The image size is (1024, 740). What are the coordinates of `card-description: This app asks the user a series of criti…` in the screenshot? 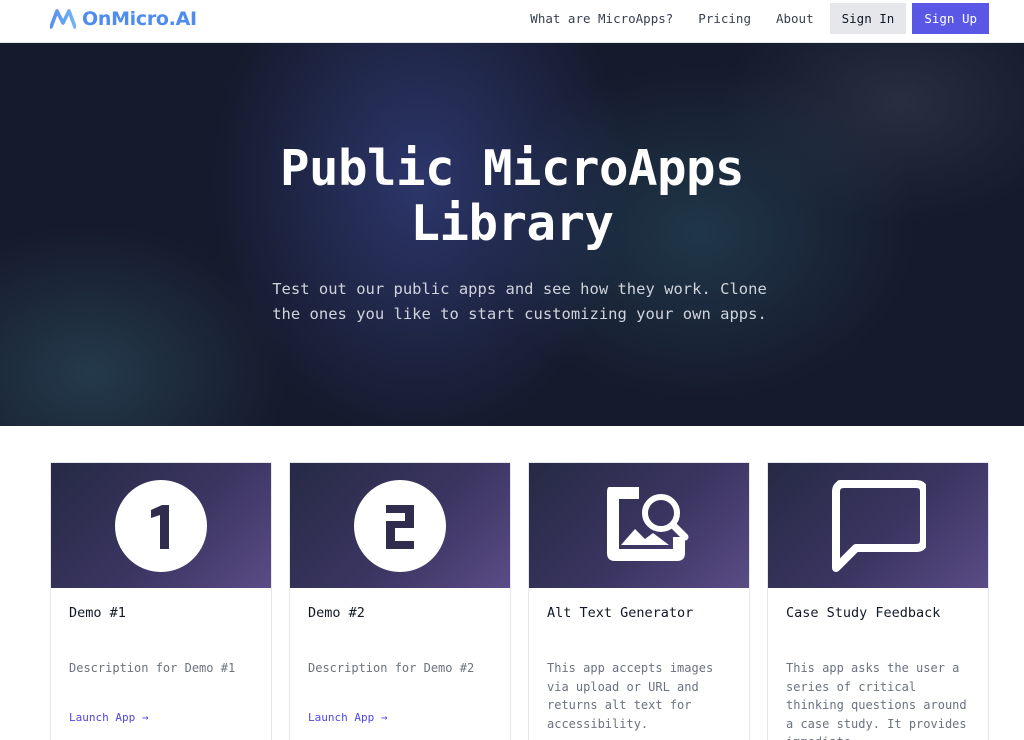 It's located at (876, 700).